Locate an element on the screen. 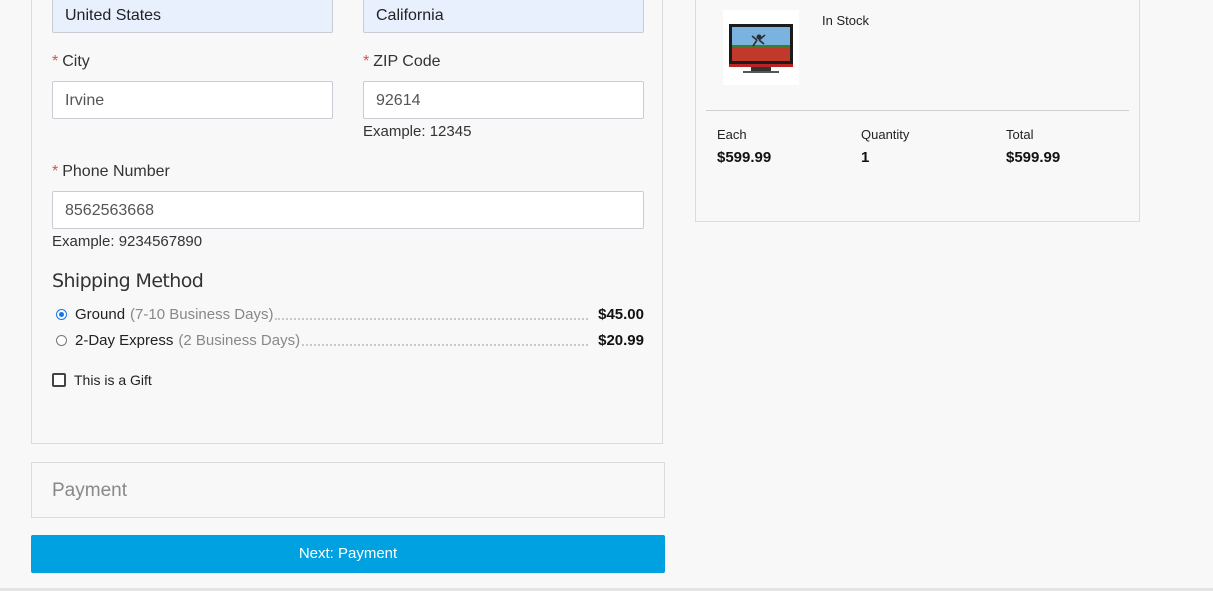  zip-label: * ZIP Code is located at coordinates (402, 62).